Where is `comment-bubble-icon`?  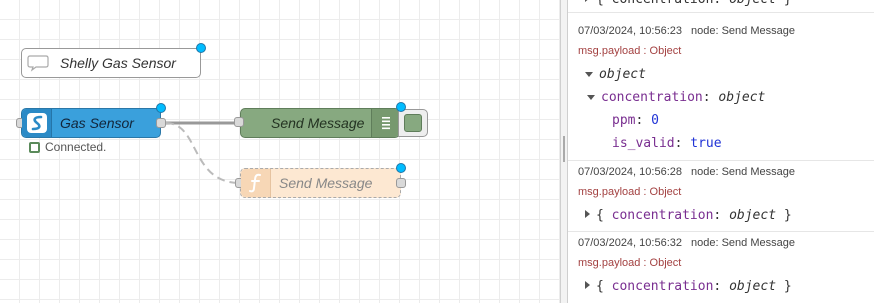
comment-bubble-icon is located at coordinates (38, 63).